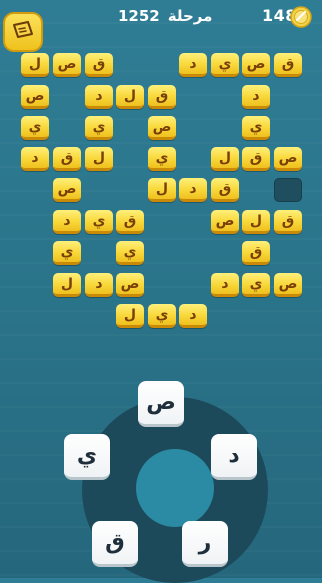 The width and height of the screenshot is (322, 583). What do you see at coordinates (301, 17) in the screenshot?
I see `coin-icon` at bounding box center [301, 17].